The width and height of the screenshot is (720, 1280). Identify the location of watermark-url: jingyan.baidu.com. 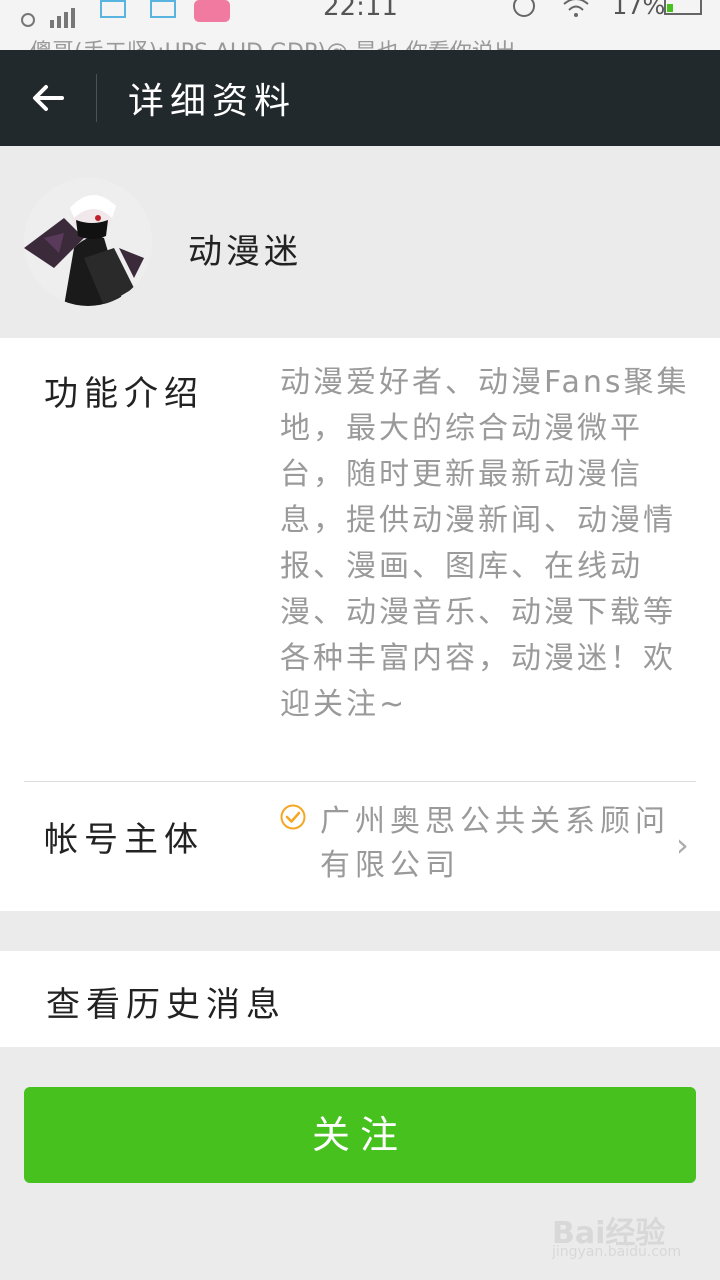
(617, 1252).